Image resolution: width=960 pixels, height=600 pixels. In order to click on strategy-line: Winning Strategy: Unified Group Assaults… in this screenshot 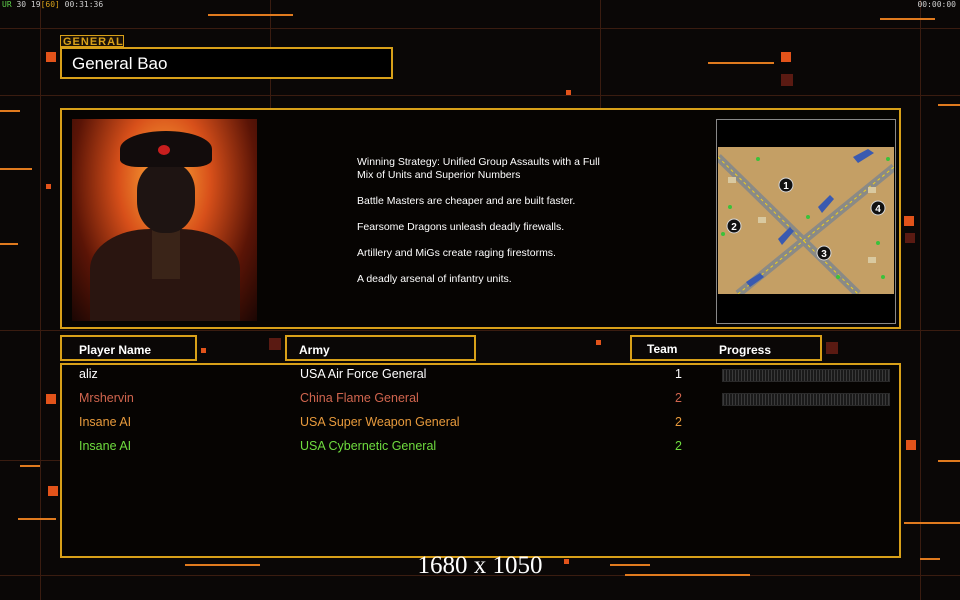, I will do `click(478, 168)`.